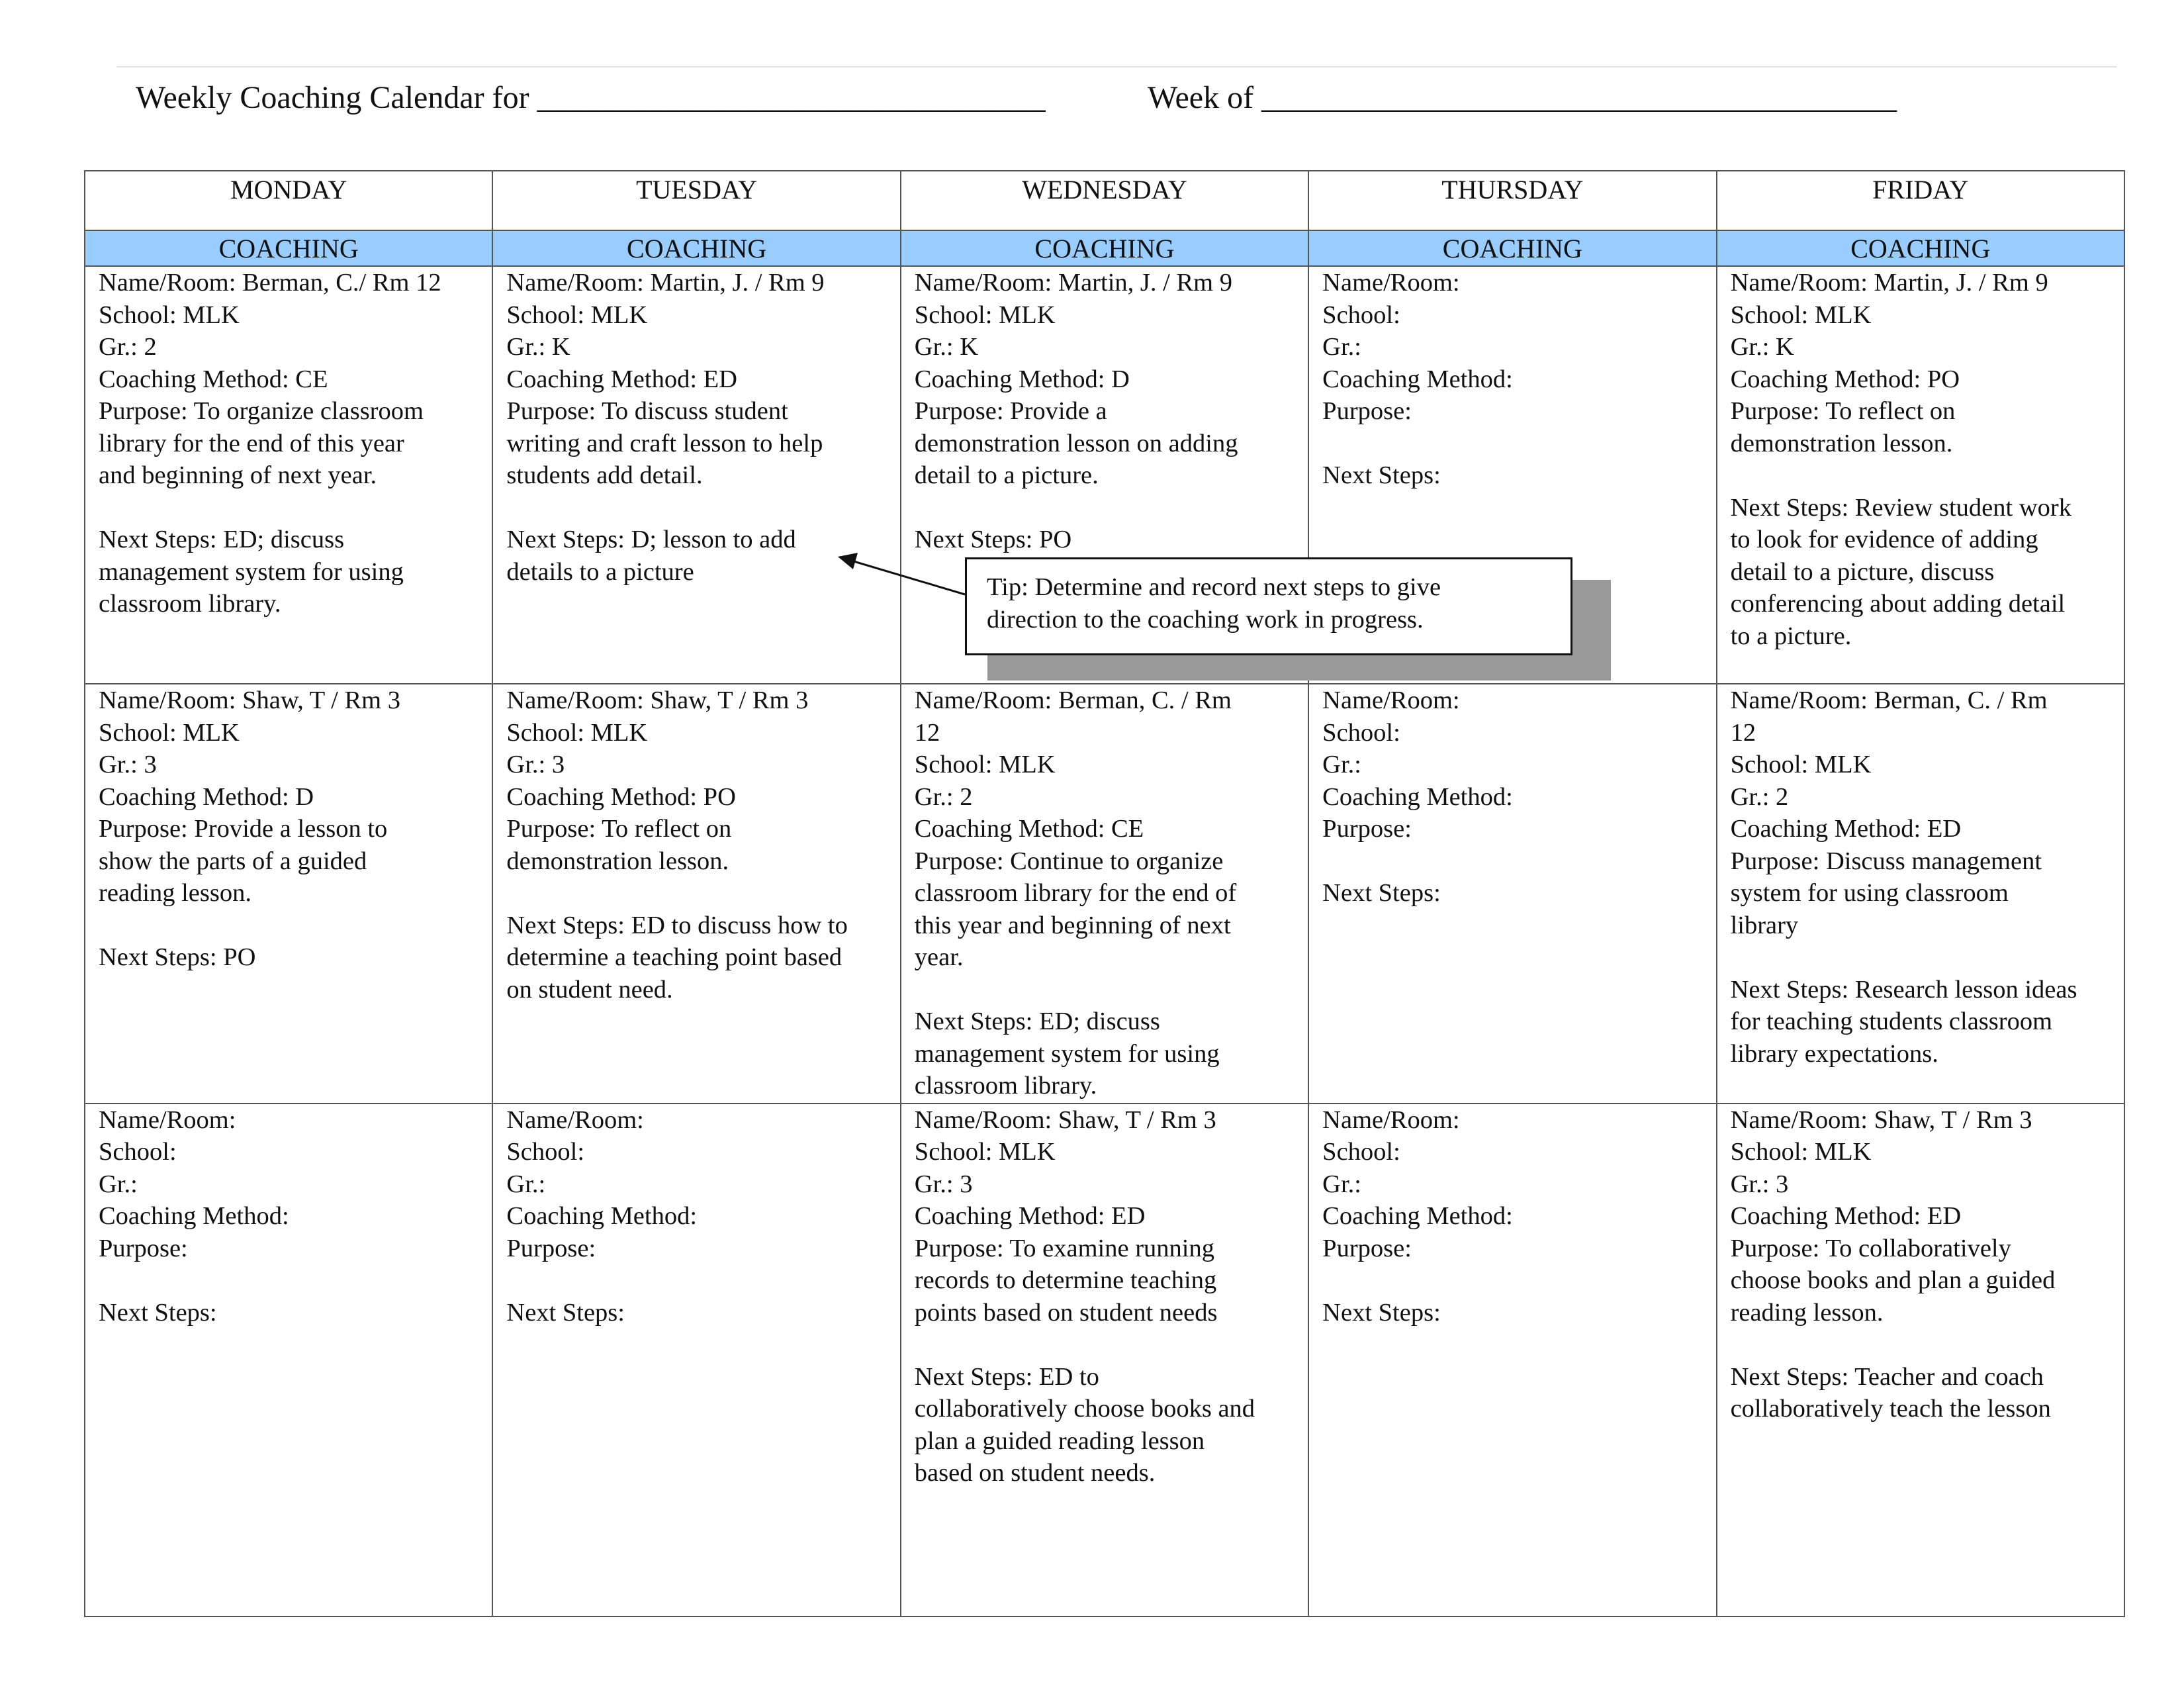 Image resolution: width=2184 pixels, height=1688 pixels. Describe the element at coordinates (1900, 507) in the screenshot. I see `next-steps-line: Next Steps: Review student work` at that location.